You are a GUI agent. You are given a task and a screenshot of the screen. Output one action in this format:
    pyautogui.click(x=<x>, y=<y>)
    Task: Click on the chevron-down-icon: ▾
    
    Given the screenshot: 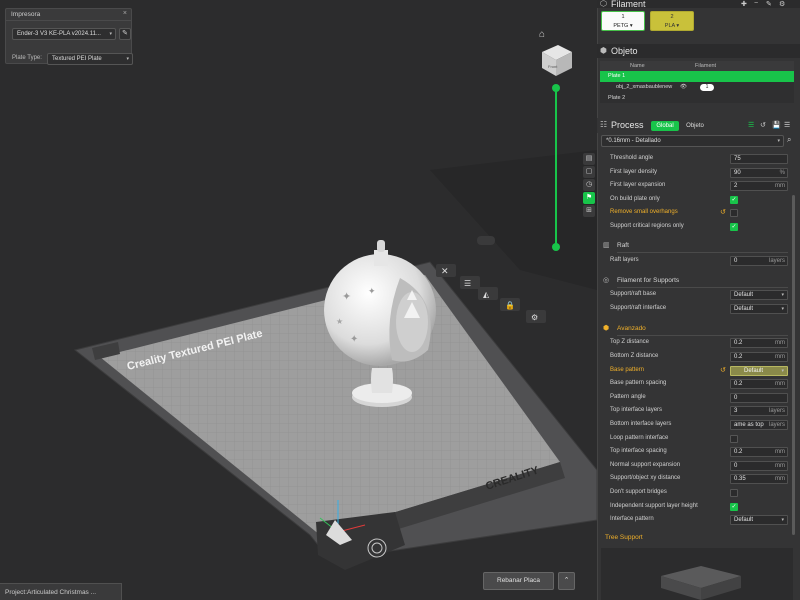 What is the action you would take?
    pyautogui.click(x=778, y=141)
    